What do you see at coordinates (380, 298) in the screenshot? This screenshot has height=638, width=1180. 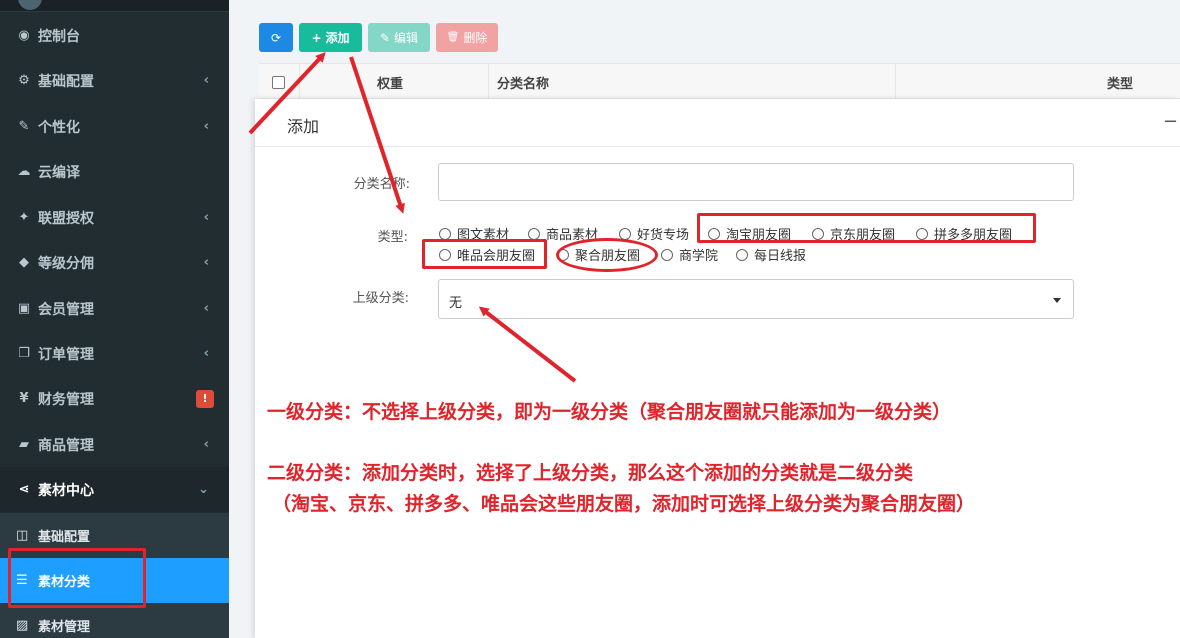 I see `parent-category-label: 上级分类:` at bounding box center [380, 298].